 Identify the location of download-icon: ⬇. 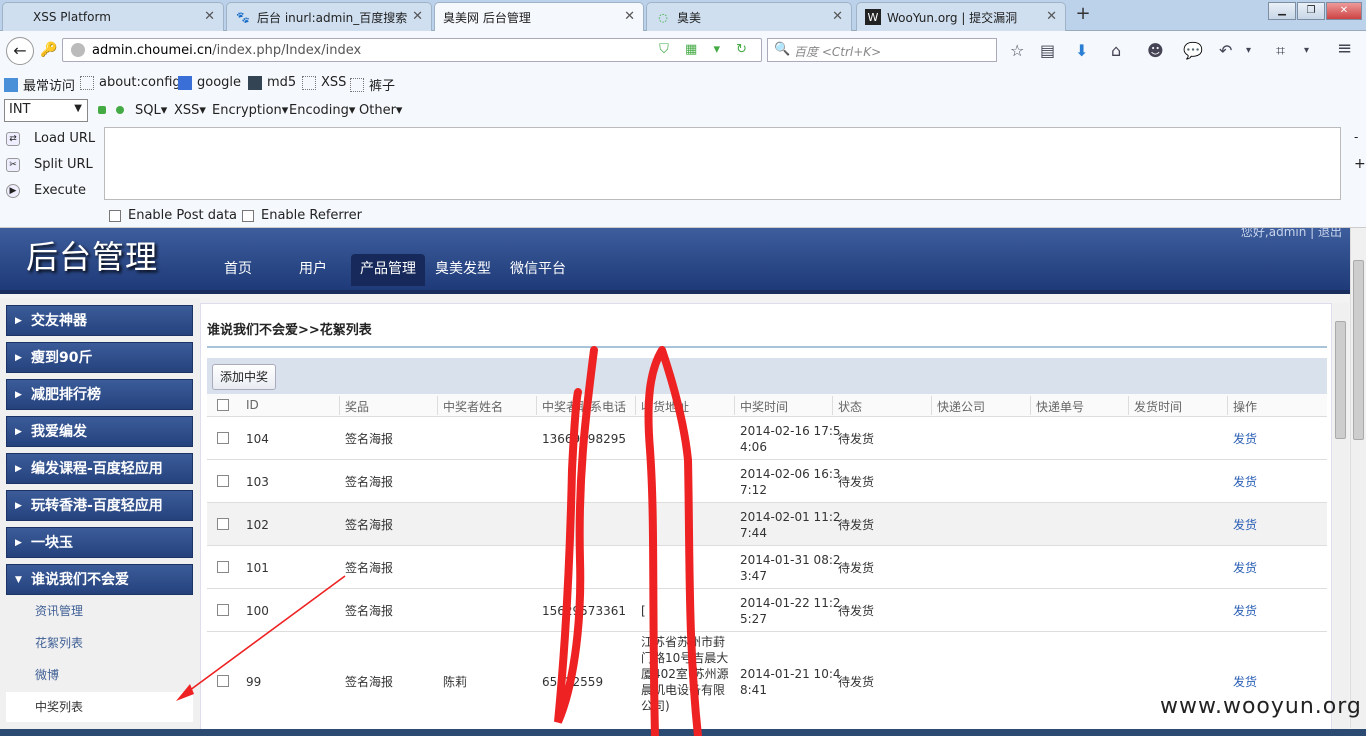
(1081, 50).